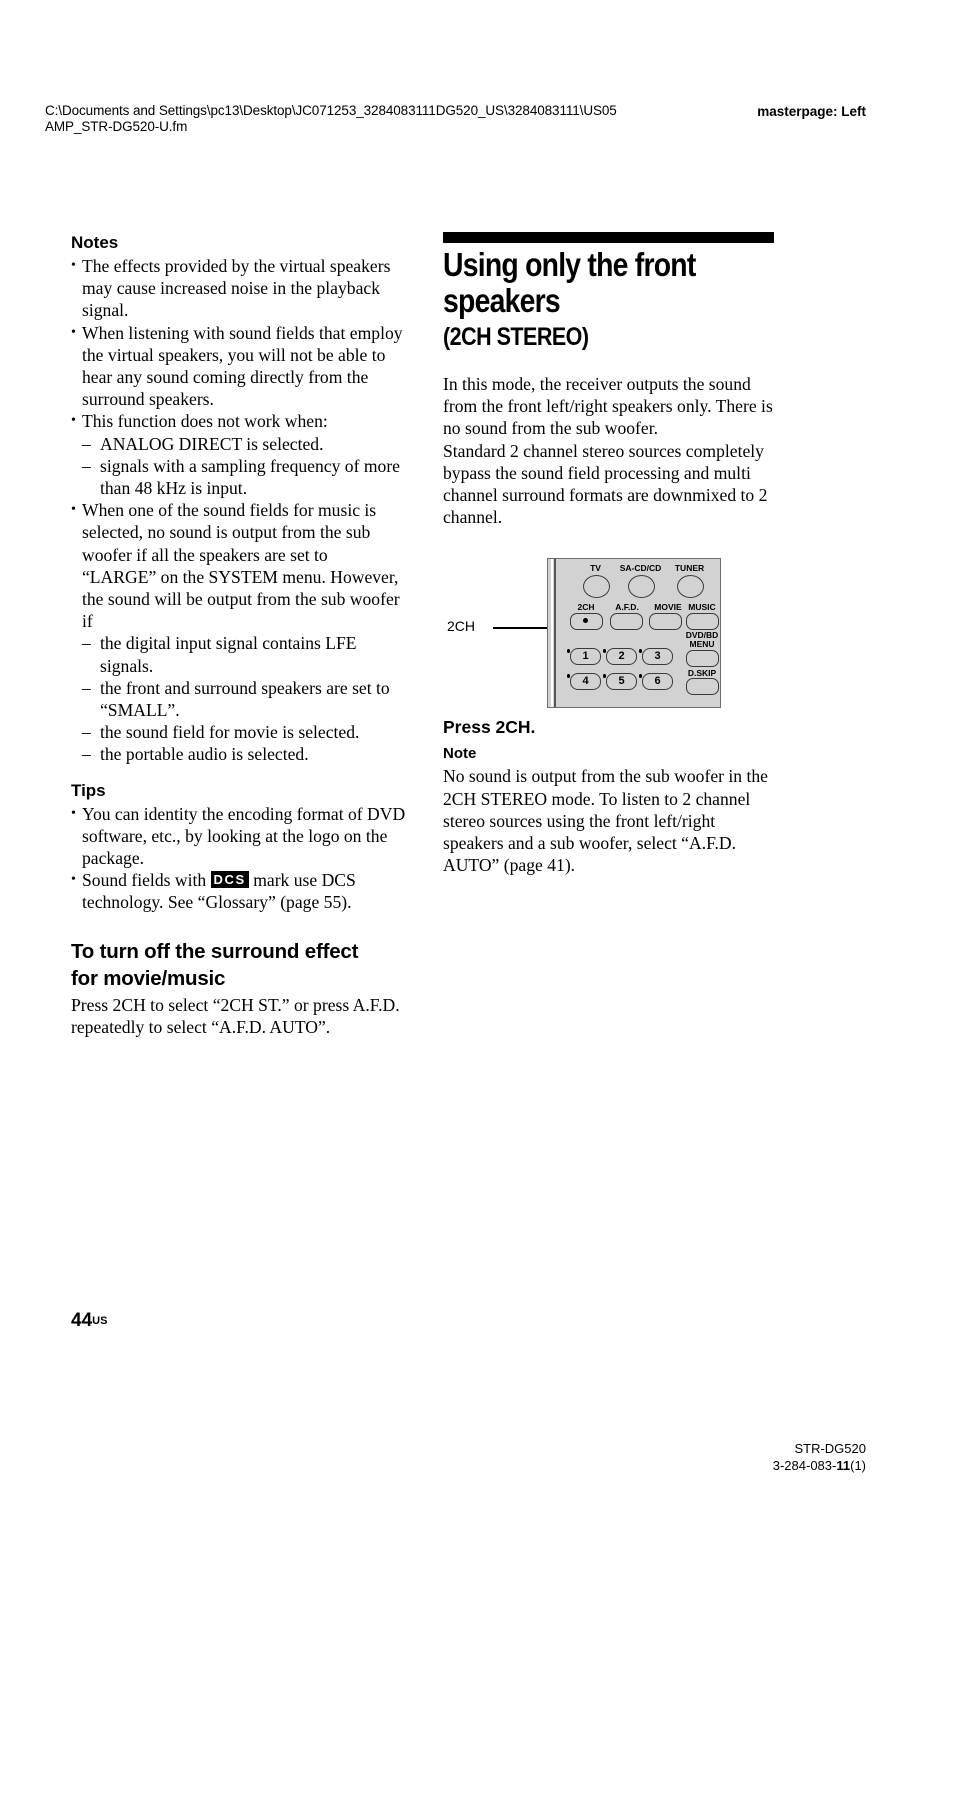  Describe the element at coordinates (229, 880) in the screenshot. I see `dcs-badge: DCS` at that location.